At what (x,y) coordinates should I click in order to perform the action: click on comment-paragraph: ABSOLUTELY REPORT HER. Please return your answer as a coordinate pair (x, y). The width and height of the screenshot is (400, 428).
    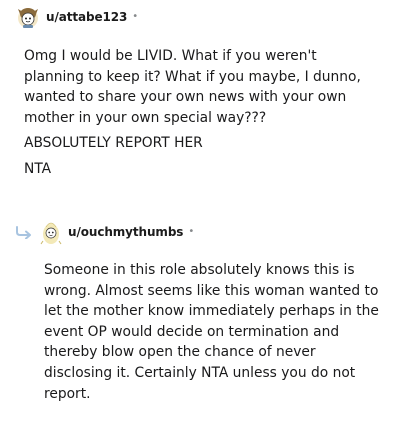
    Looking at the image, I should click on (113, 143).